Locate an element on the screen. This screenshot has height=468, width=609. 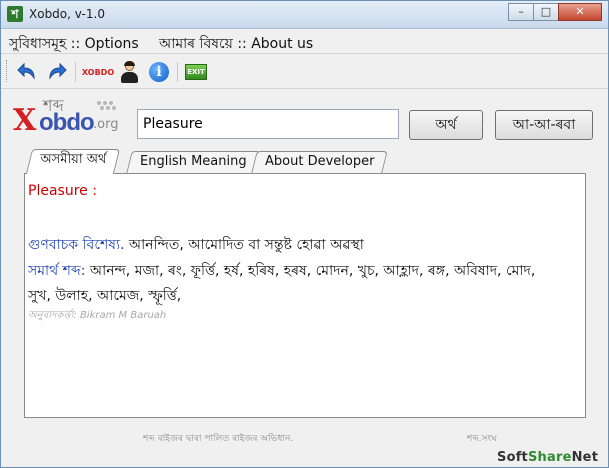
xobdo-logo-icon: XOBDO is located at coordinates (98, 72).